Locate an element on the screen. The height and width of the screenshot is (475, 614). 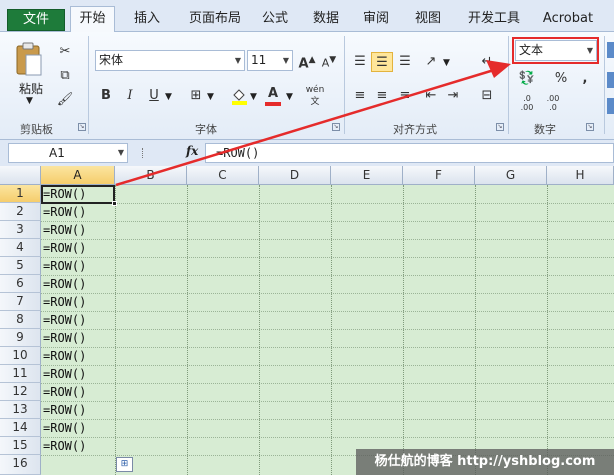
cell-a3: =ROW() is located at coordinates (64, 230).